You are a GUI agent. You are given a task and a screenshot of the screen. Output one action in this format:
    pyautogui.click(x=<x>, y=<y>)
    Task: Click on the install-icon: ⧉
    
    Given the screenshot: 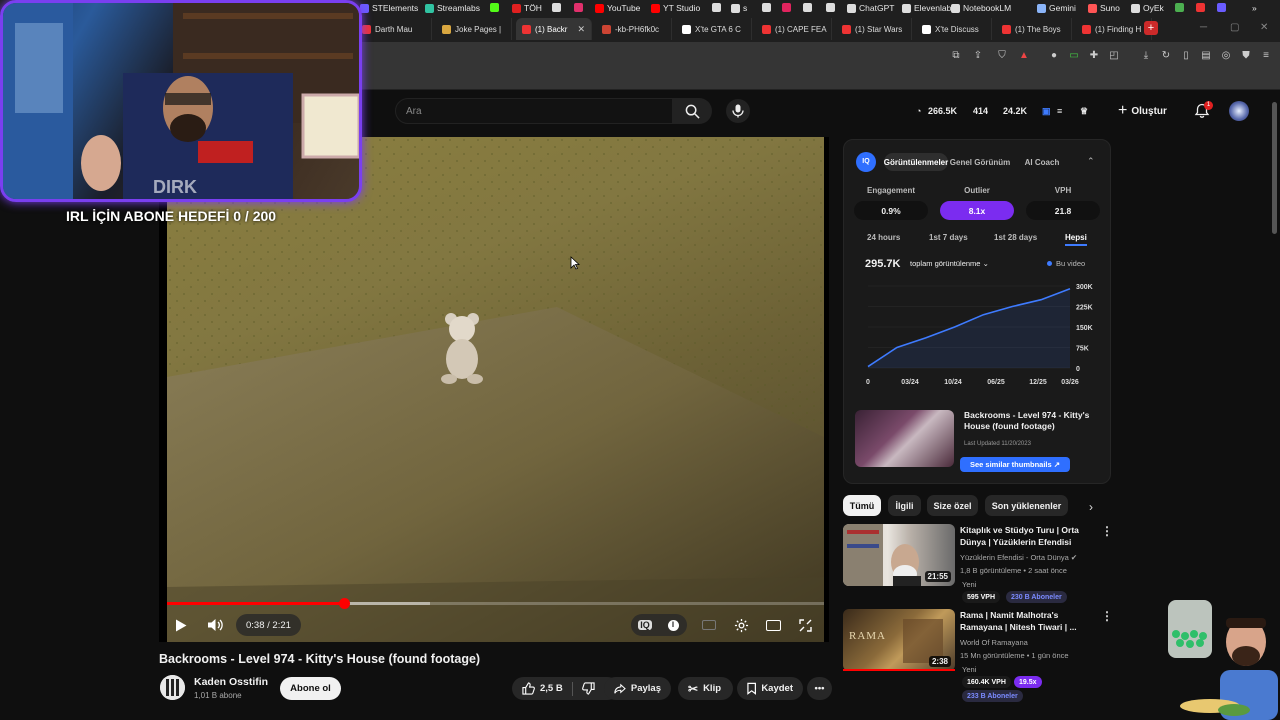 What is the action you would take?
    pyautogui.click(x=956, y=56)
    